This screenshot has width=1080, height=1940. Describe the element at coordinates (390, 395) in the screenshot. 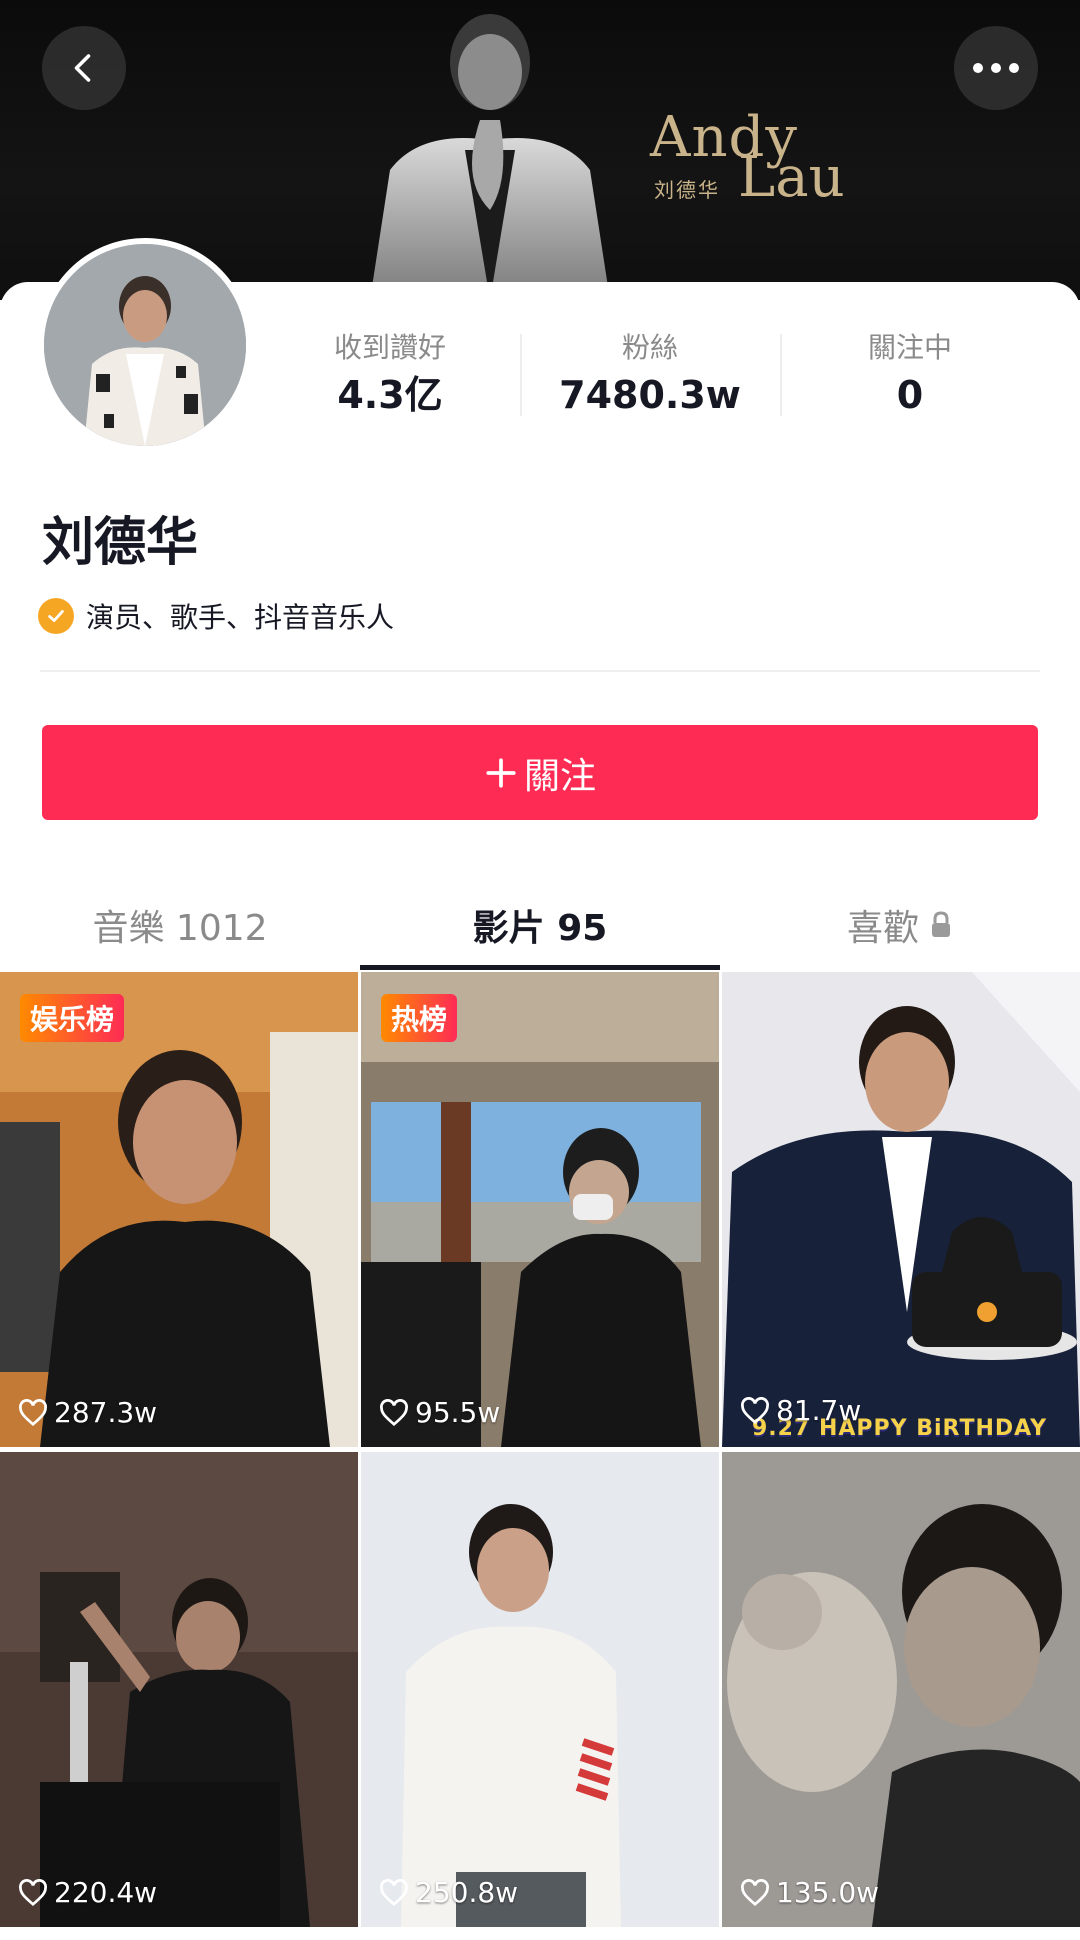

I see `stat-value: 4.3亿` at that location.